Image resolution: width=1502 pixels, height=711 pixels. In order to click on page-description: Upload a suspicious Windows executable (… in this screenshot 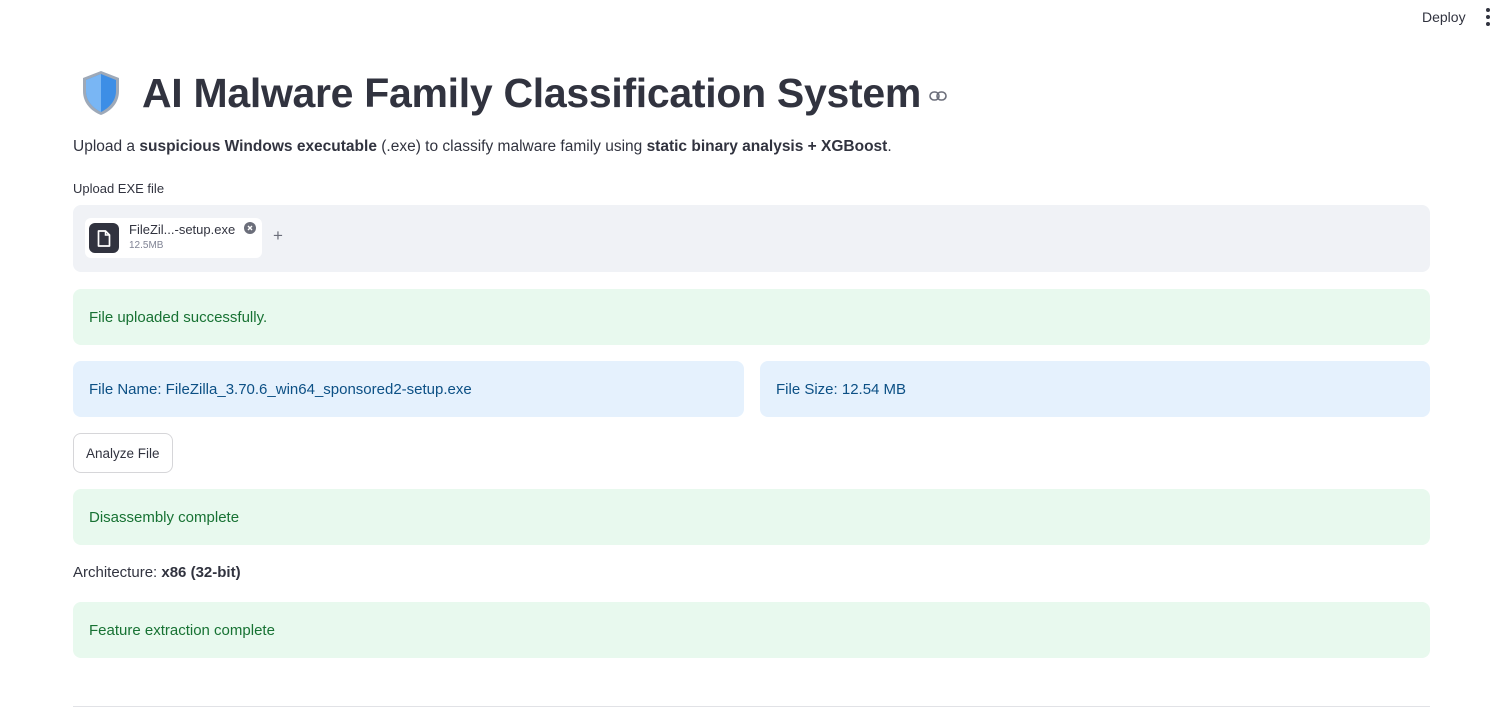, I will do `click(482, 147)`.